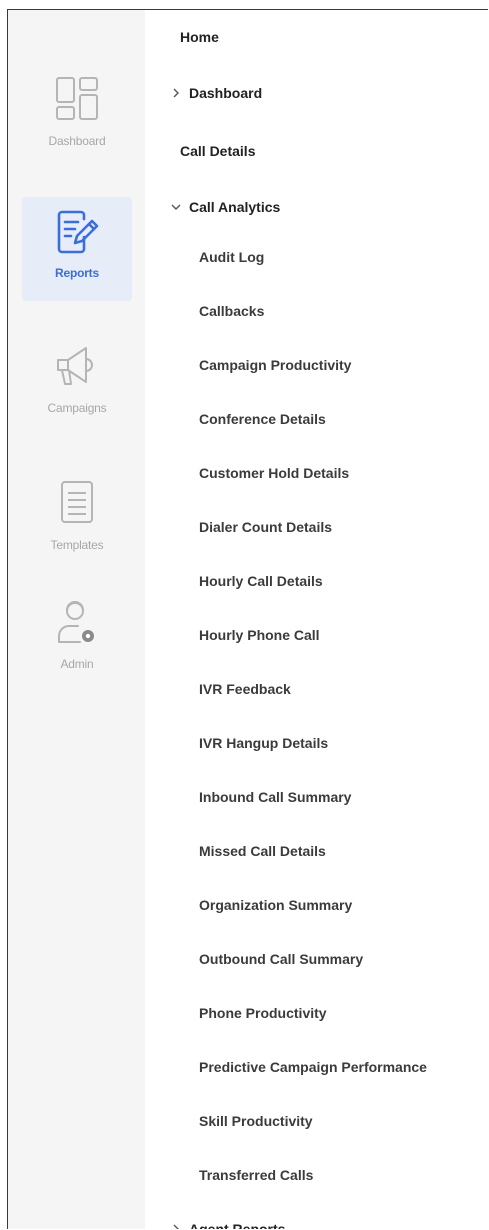 Image resolution: width=489 pixels, height=1230 pixels. I want to click on submenu-item-callbacks: Callbacks, so click(231, 311).